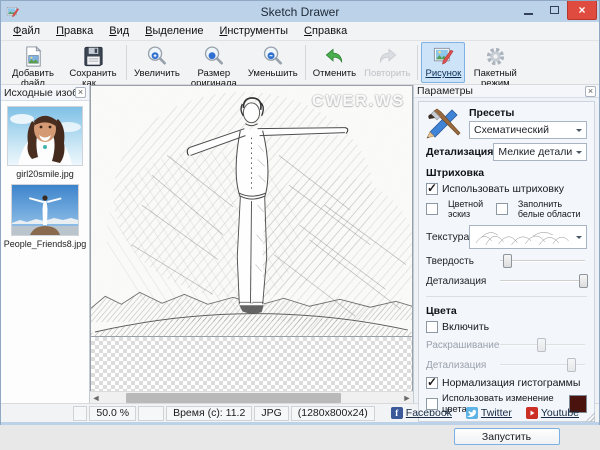 This screenshot has height=450, width=600. I want to click on fill-white-checkbox, so click(501, 209).